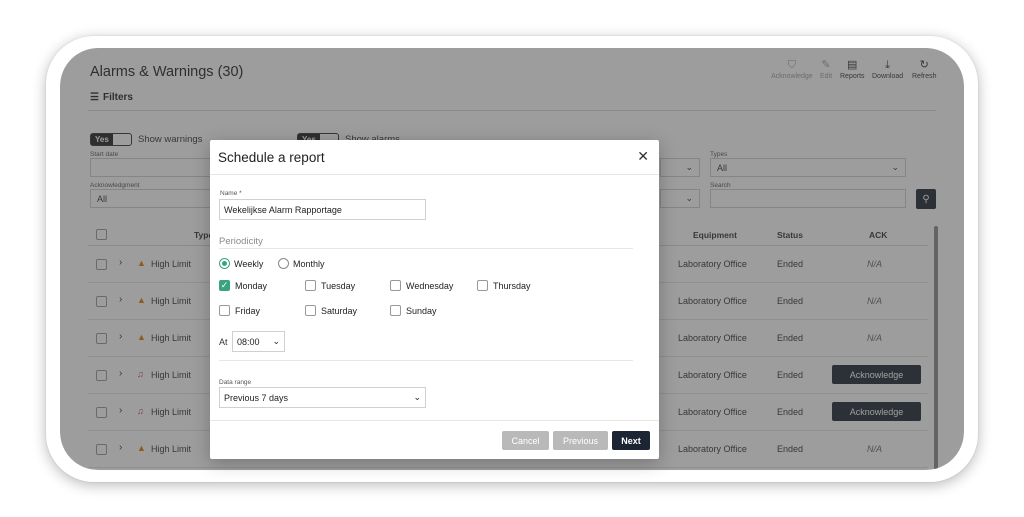 The height and width of the screenshot is (517, 1024). I want to click on day-tuesday: Tuesday, so click(330, 285).